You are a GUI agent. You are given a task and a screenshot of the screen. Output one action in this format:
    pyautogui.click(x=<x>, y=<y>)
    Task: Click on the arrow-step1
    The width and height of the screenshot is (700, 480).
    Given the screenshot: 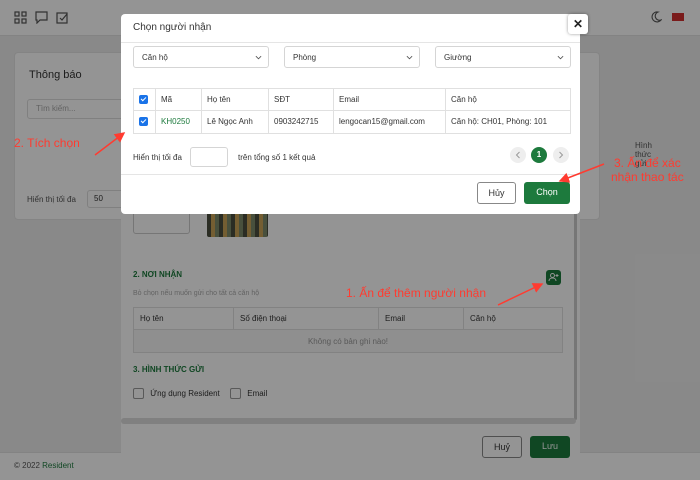 What is the action you would take?
    pyautogui.click(x=520, y=294)
    